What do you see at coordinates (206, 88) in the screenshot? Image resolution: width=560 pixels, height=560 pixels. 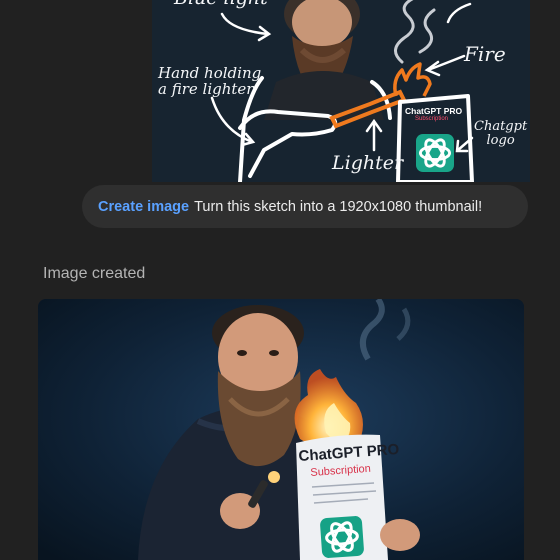 I see `sketch-label-hand-line2: a fire lighter` at bounding box center [206, 88].